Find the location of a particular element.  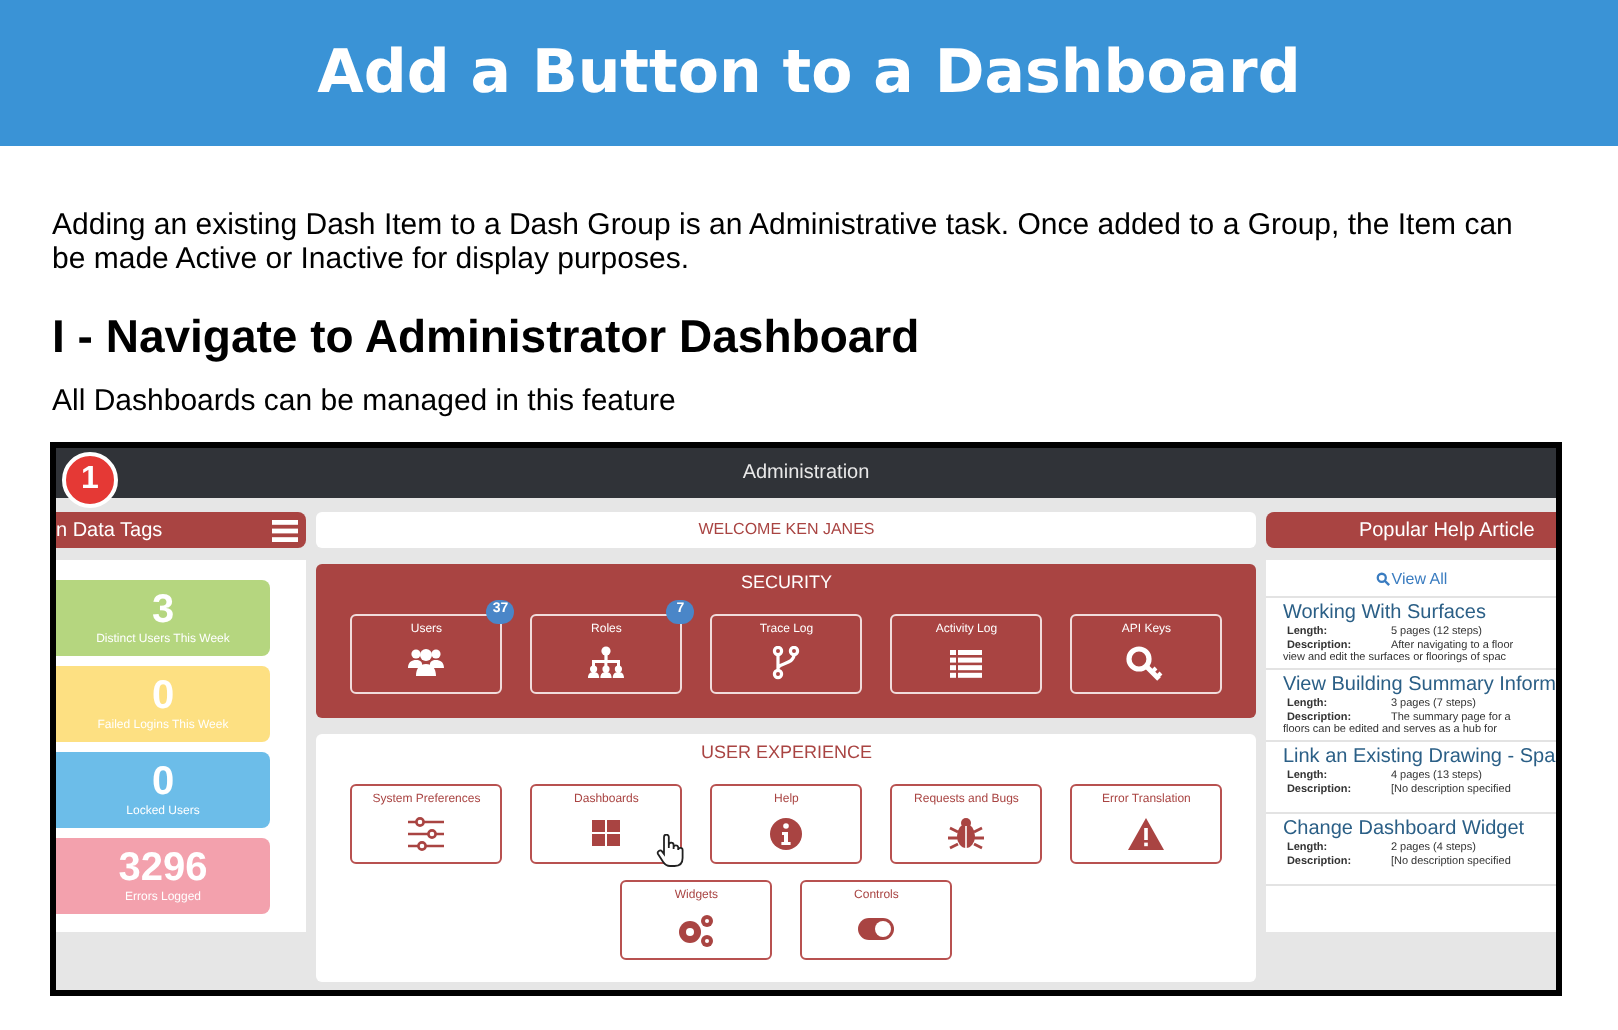

bug-icon is located at coordinates (966, 833).